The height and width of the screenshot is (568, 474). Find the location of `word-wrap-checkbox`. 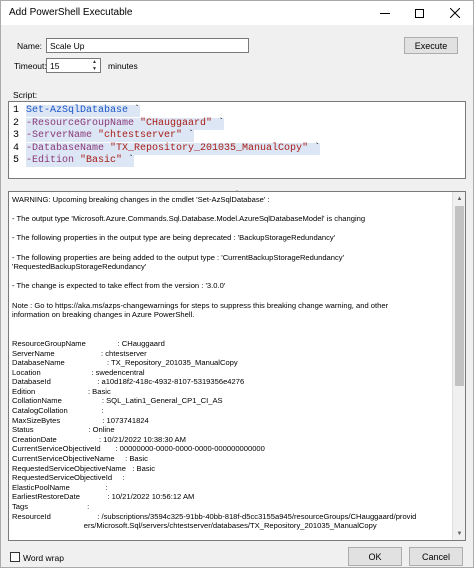

word-wrap-checkbox is located at coordinates (15, 557).